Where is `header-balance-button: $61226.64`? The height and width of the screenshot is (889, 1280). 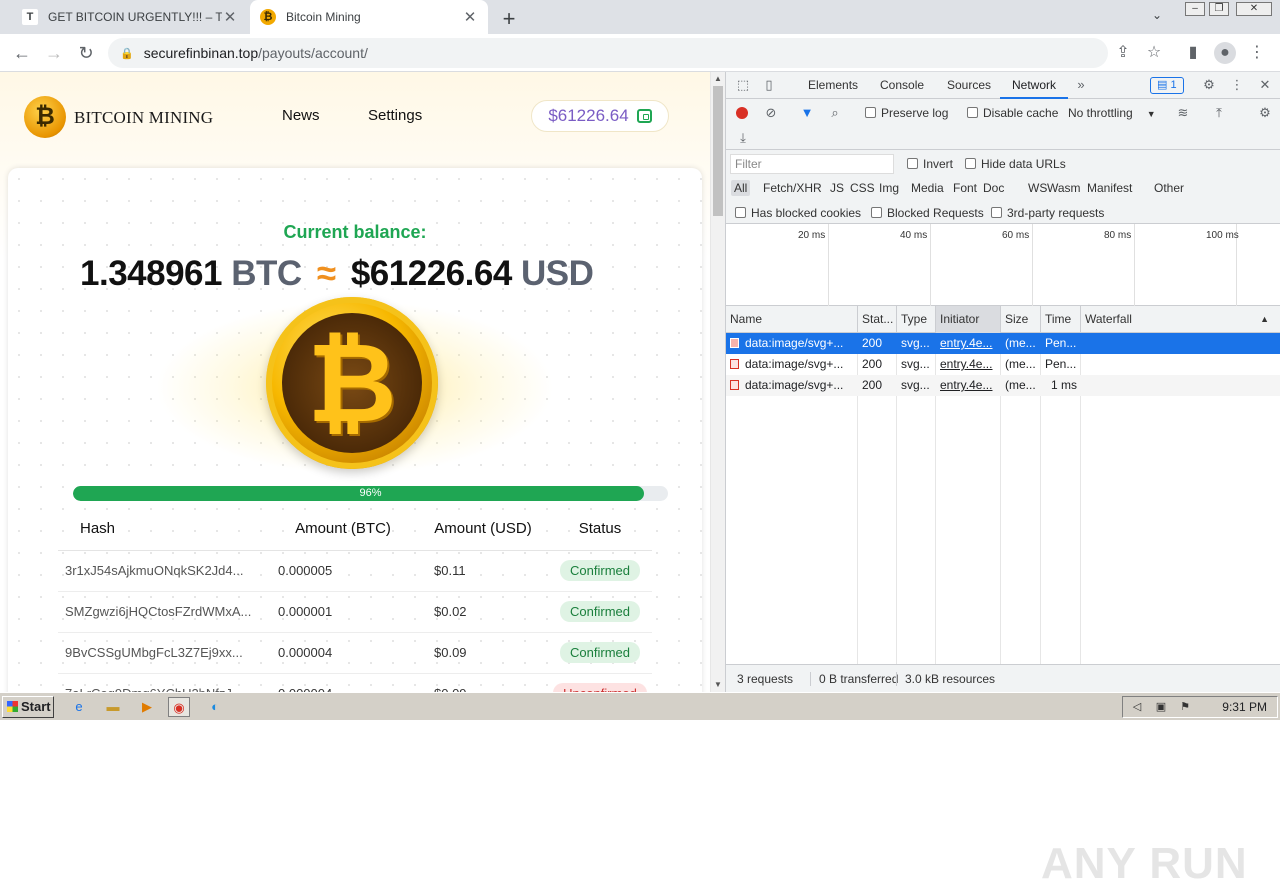
header-balance-button: $61226.64 is located at coordinates (600, 116).